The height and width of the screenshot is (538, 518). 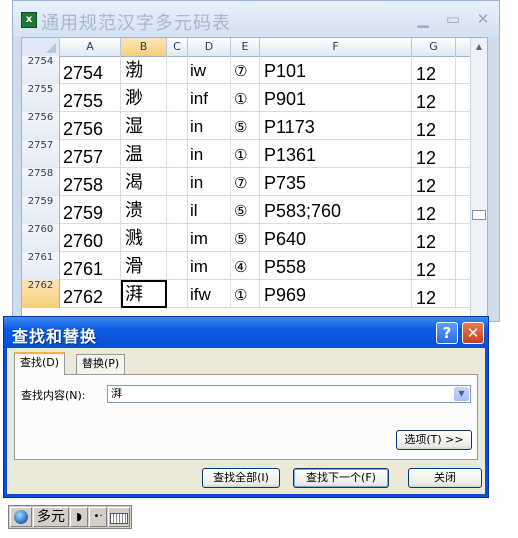 I want to click on find-all-button: 查找全部(I), so click(x=241, y=478).